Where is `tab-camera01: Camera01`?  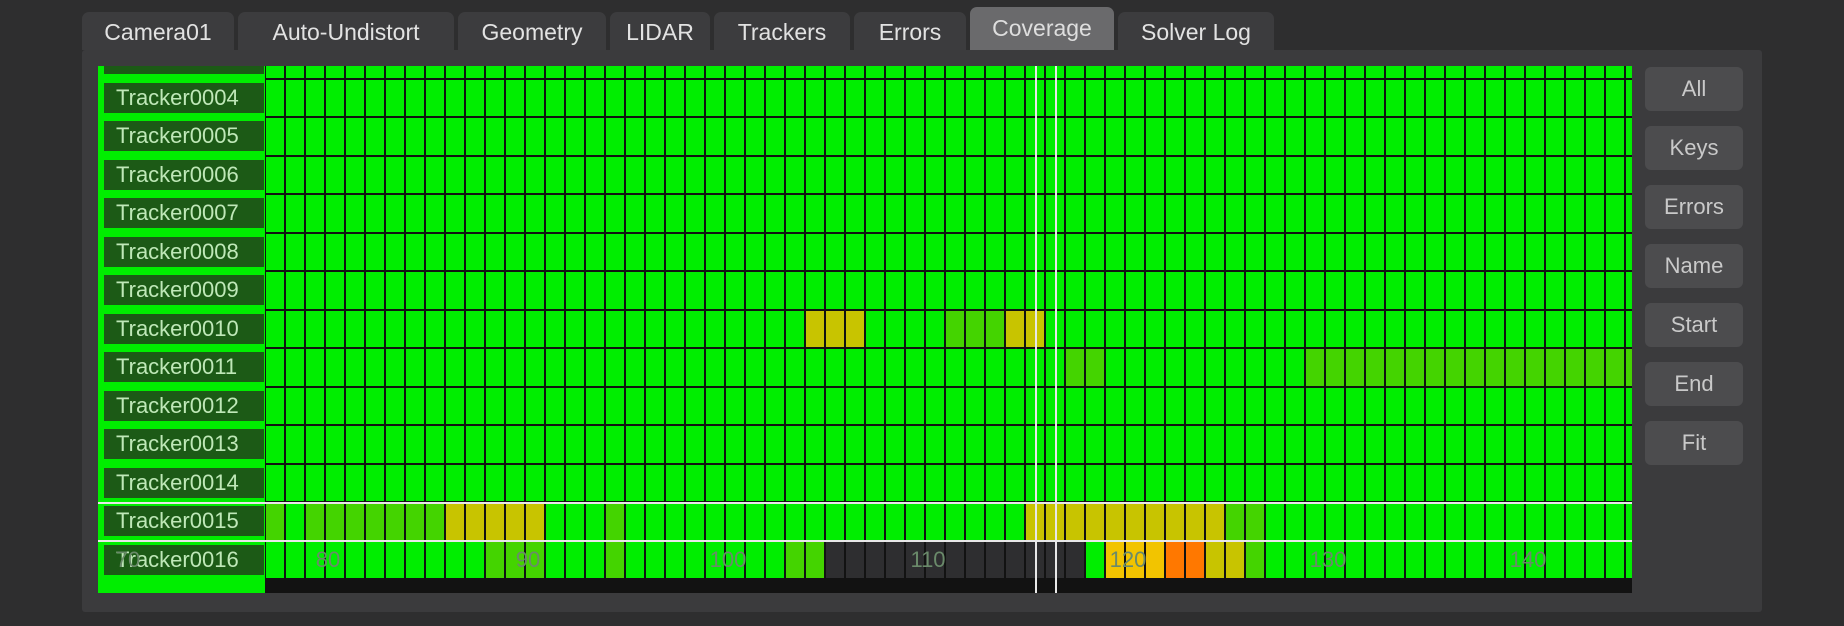
tab-camera01: Camera01 is located at coordinates (158, 31).